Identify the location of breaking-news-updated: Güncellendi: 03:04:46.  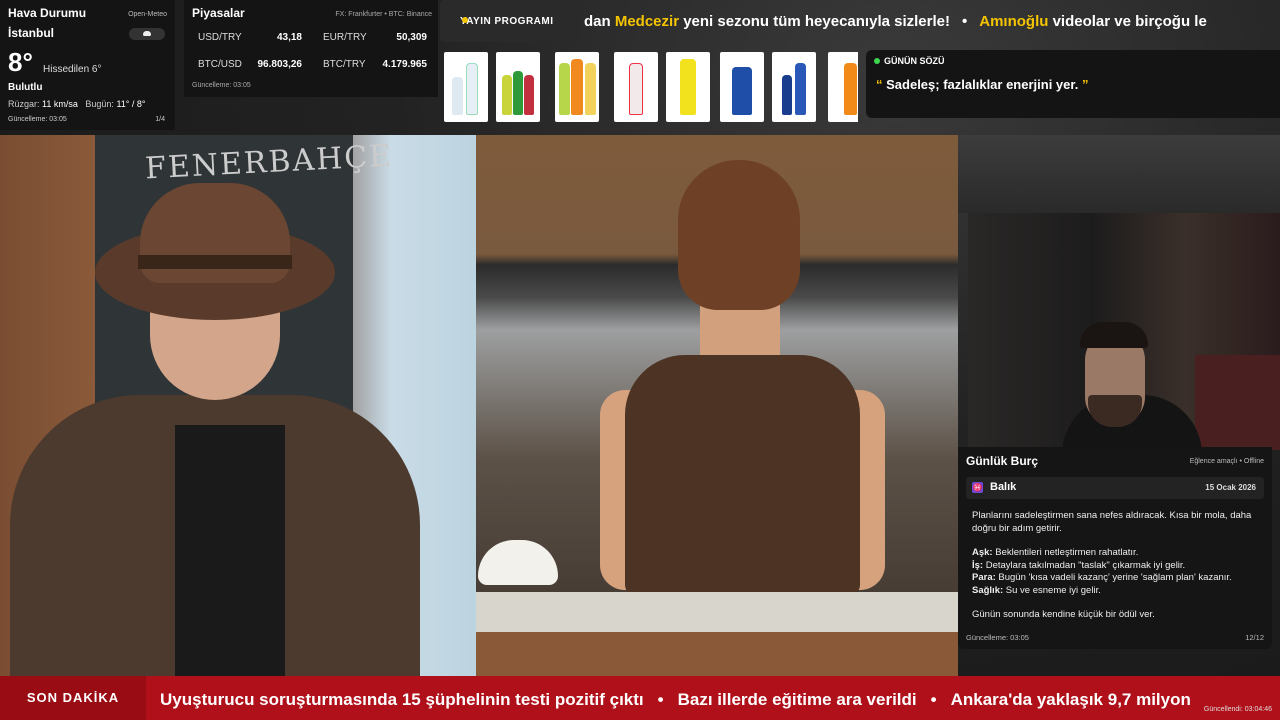
(1237, 709).